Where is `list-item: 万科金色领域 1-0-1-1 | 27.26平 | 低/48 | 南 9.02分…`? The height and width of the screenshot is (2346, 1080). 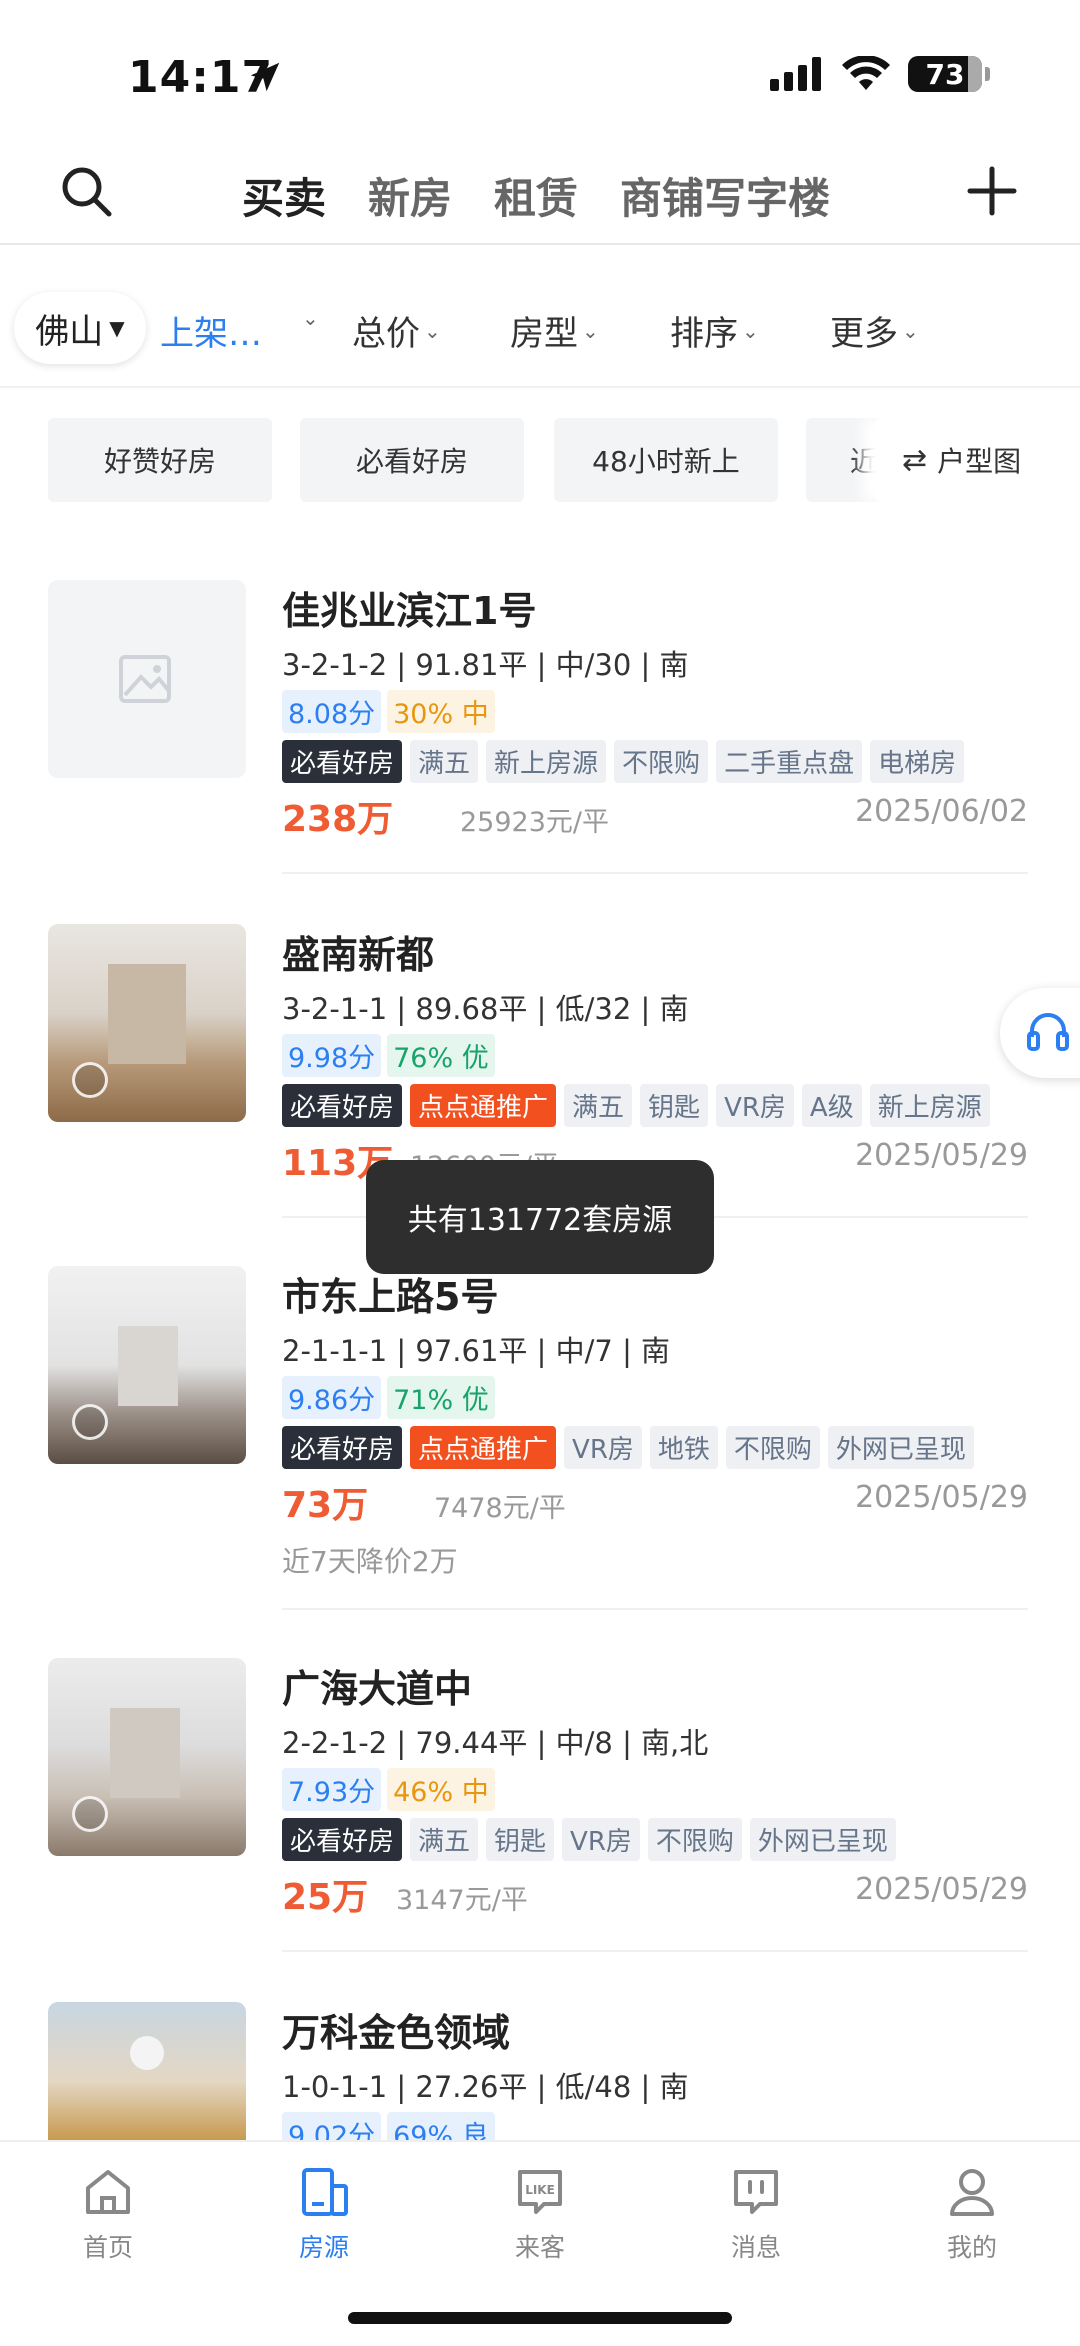 list-item: 万科金色领域 1-0-1-1 | 27.26平 | 低/48 | 南 9.02分… is located at coordinates (540, 2071).